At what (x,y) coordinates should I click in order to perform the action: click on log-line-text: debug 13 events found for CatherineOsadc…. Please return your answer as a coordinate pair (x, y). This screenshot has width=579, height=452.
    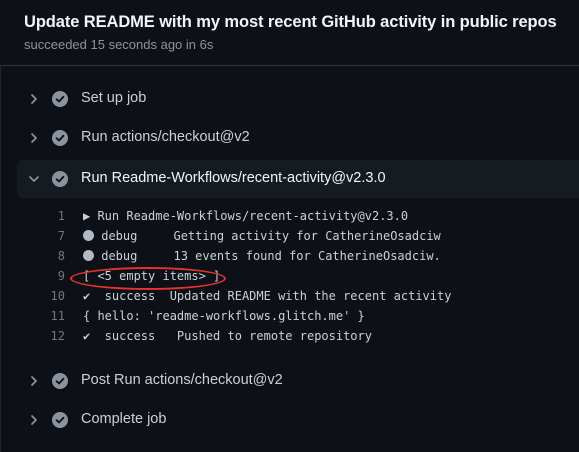
    Looking at the image, I should click on (262, 256).